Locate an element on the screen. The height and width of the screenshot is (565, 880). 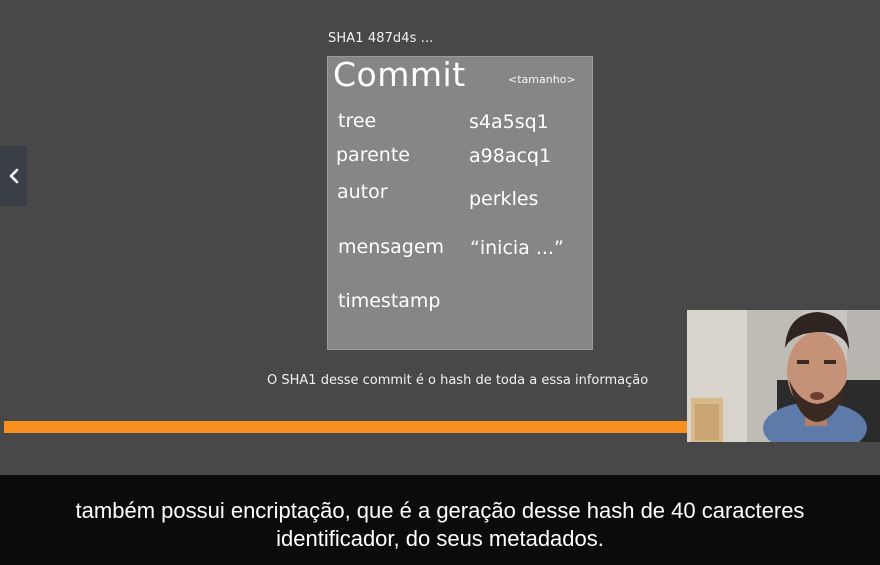
commit-title: Commit is located at coordinates (399, 74).